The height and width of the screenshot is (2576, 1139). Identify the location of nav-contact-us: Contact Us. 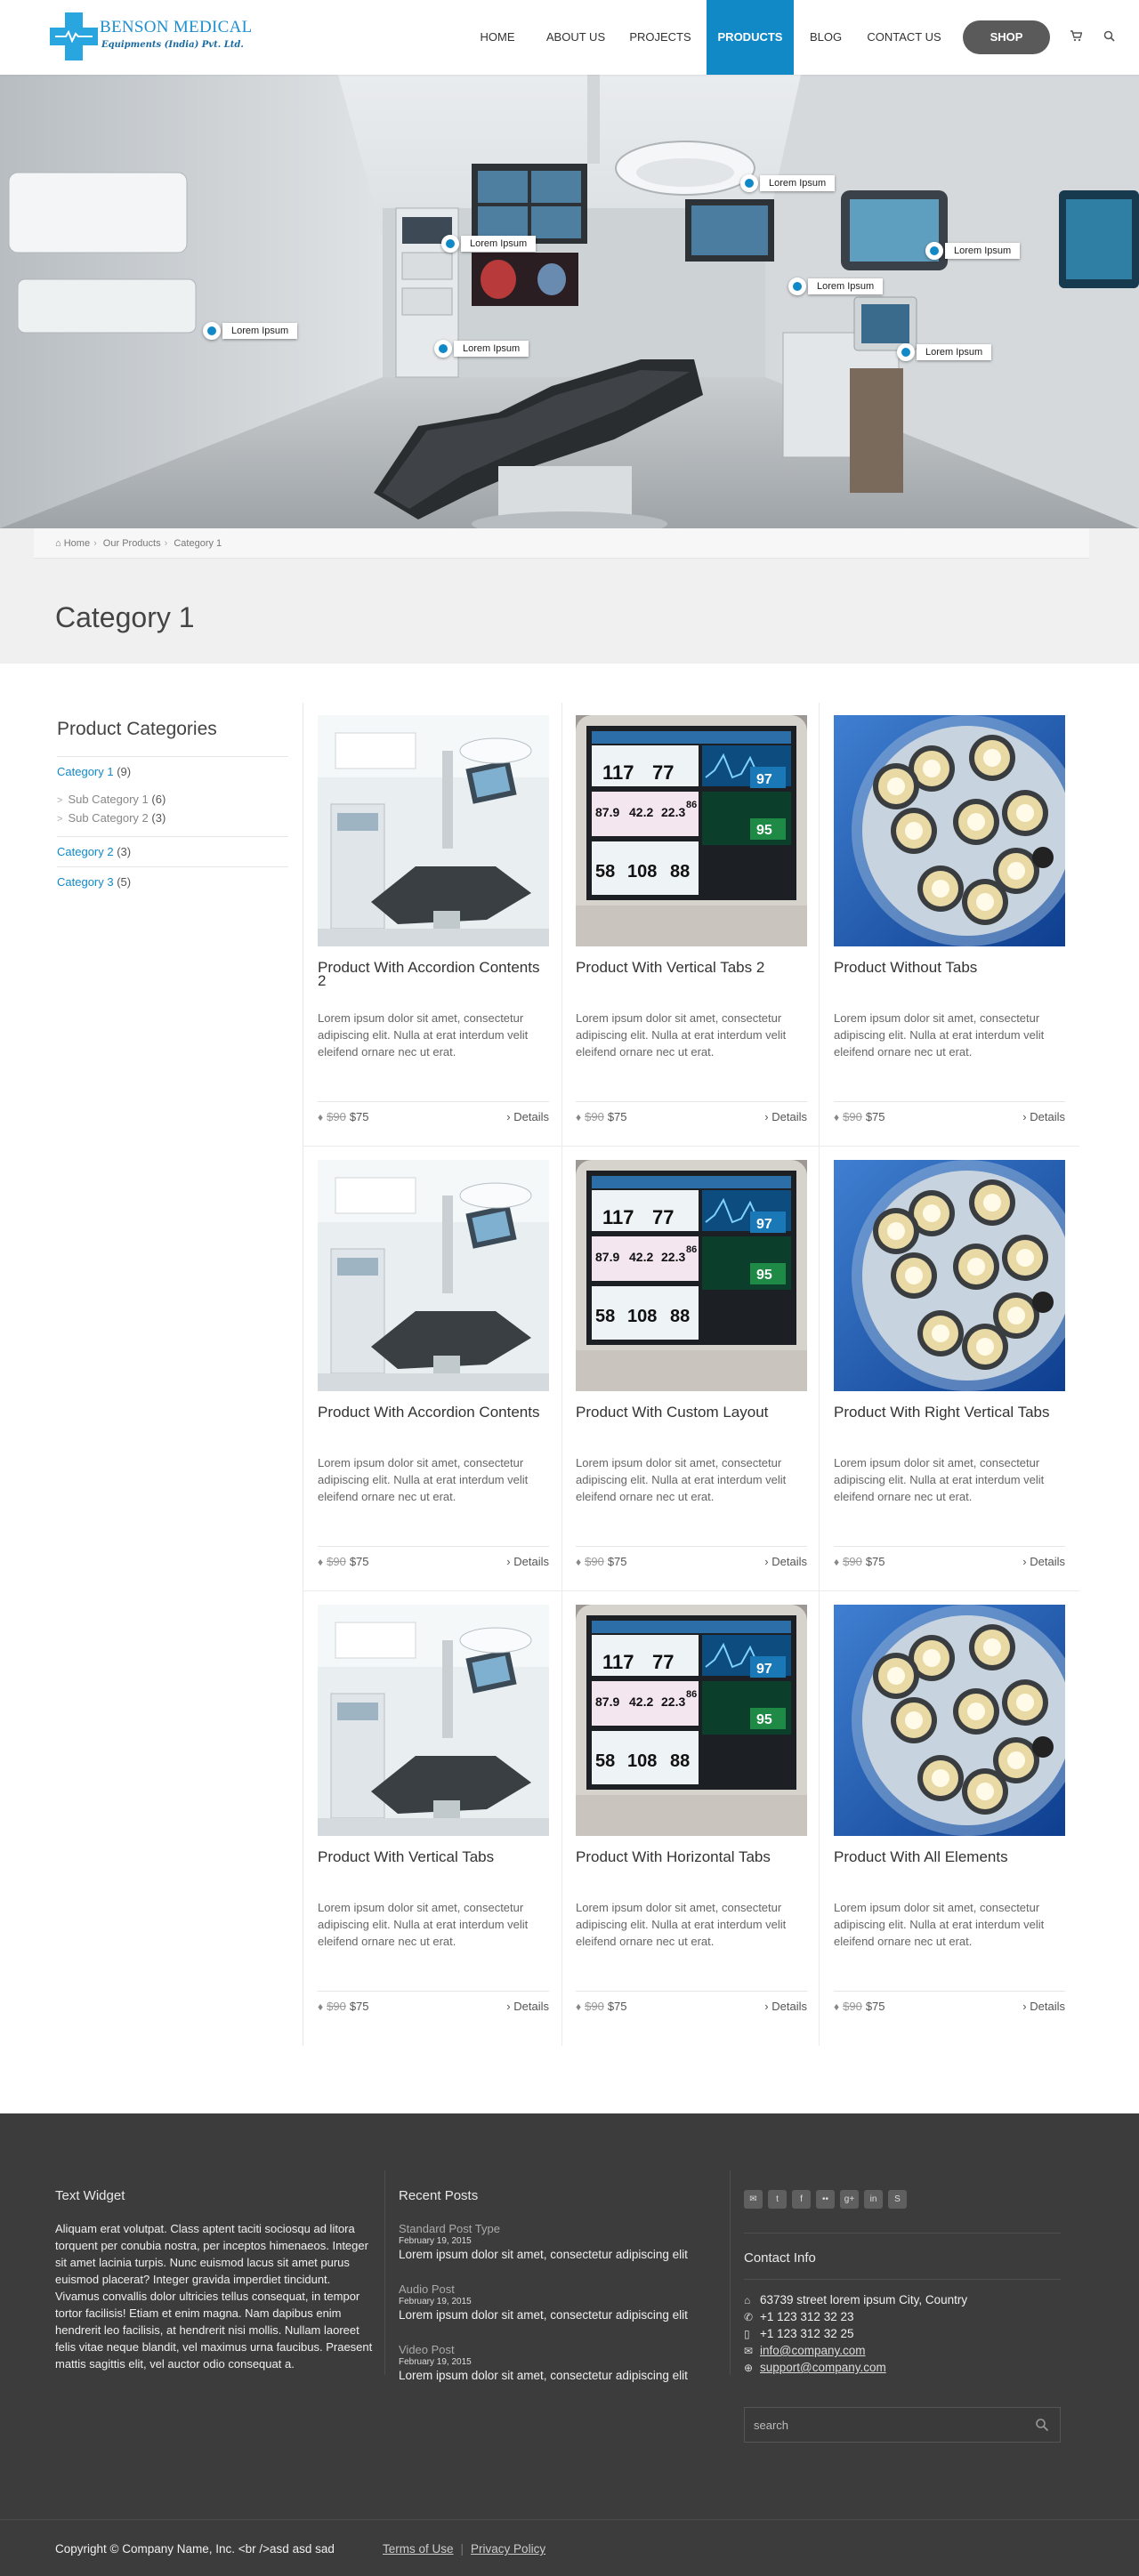
(905, 37).